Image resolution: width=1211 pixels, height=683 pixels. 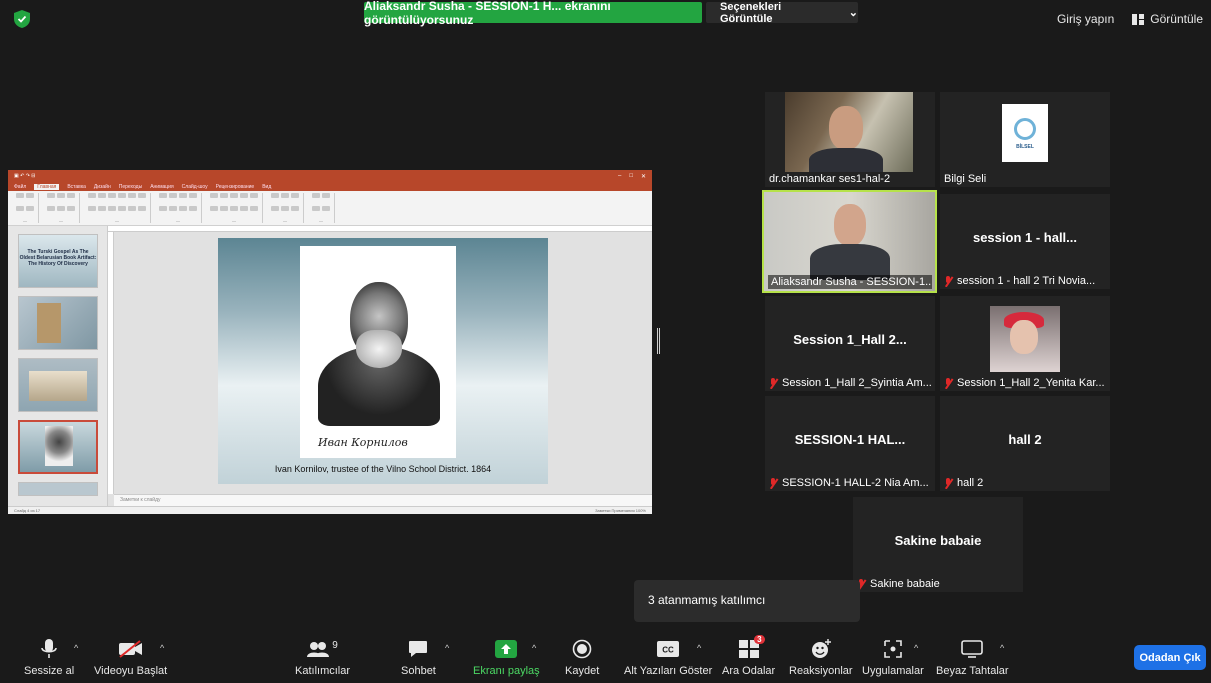 I want to click on vertical-ruler, so click(x=111, y=363).